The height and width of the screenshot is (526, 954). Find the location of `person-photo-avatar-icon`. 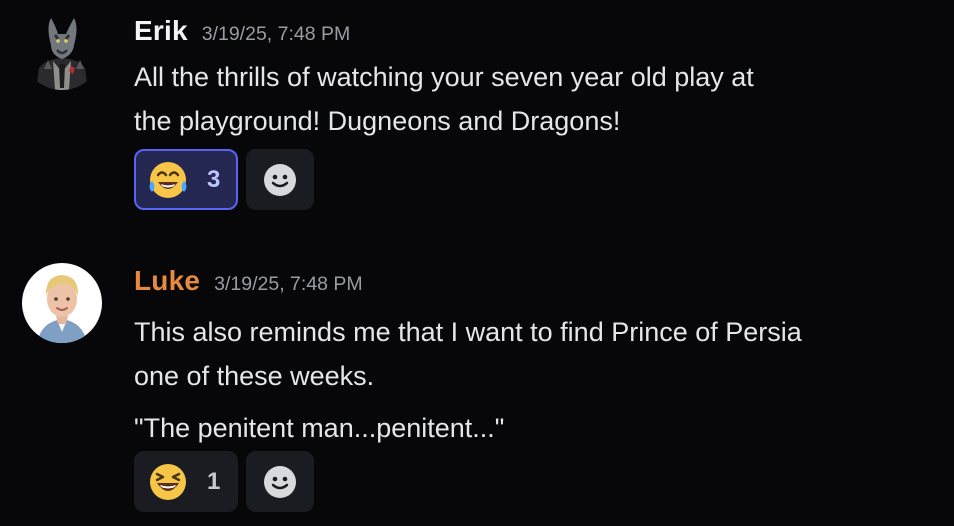

person-photo-avatar-icon is located at coordinates (62, 303).